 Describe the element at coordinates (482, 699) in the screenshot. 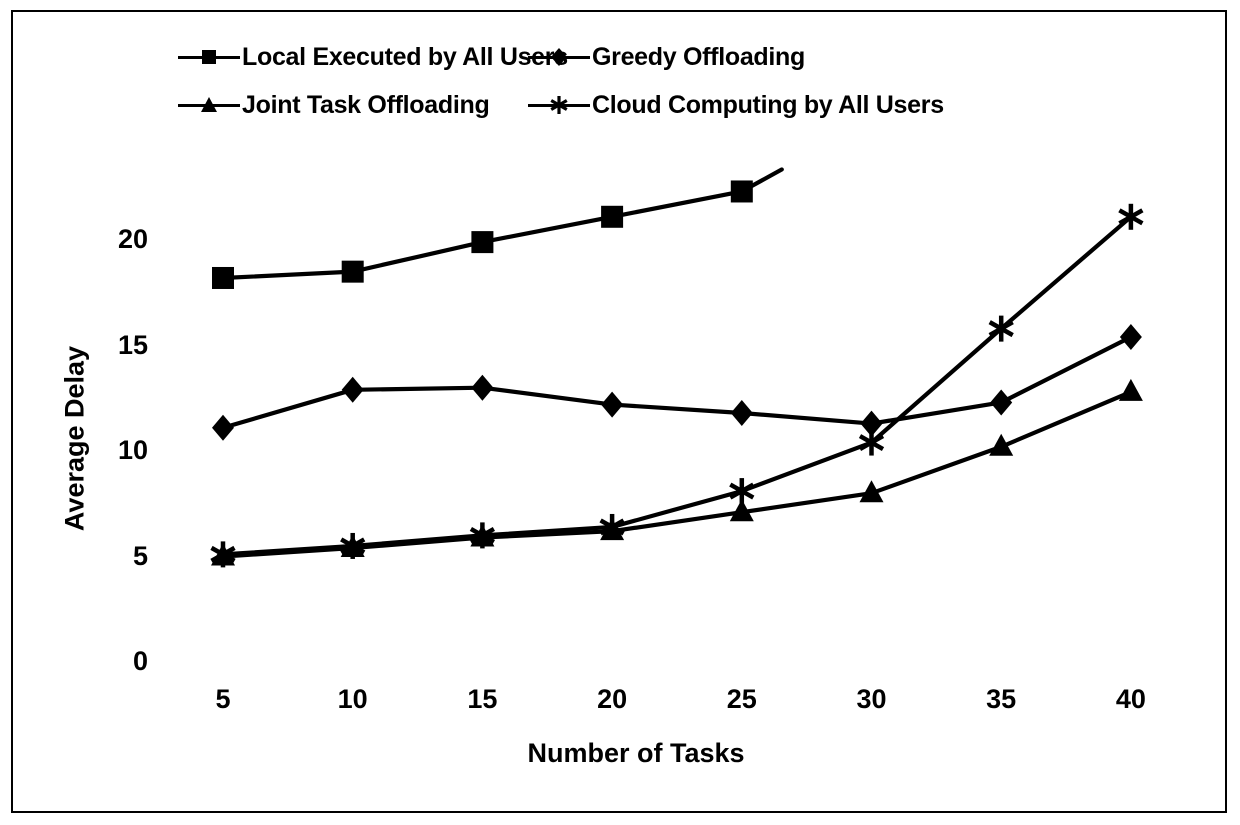

I see `x-axis-tick-label: 15` at that location.